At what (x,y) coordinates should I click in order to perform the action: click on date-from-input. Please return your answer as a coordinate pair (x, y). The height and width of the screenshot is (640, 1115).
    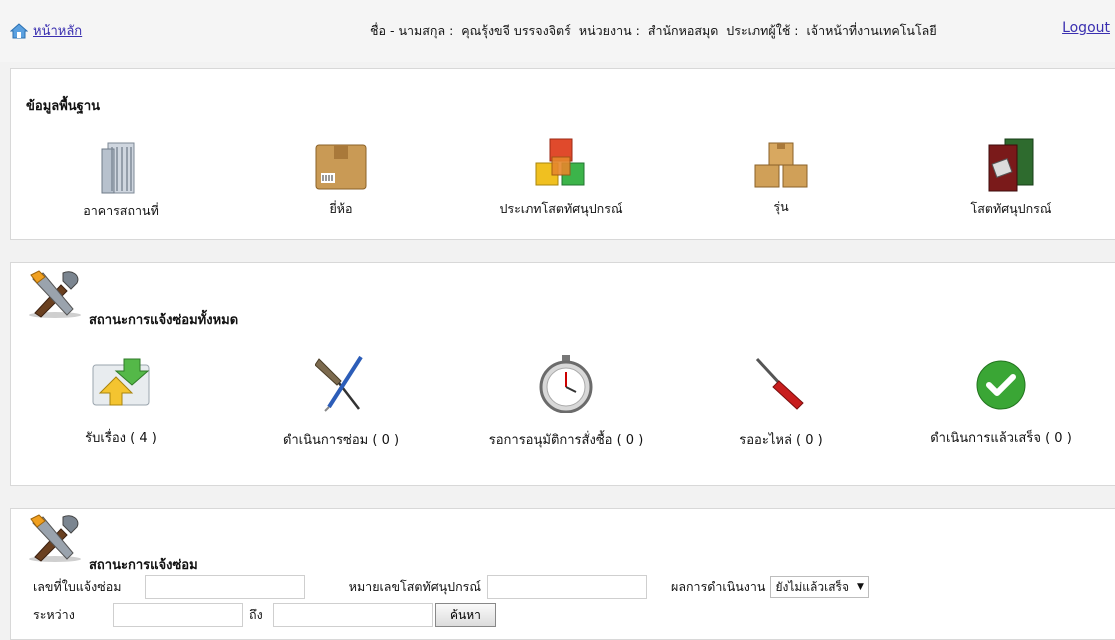
    Looking at the image, I should click on (178, 615).